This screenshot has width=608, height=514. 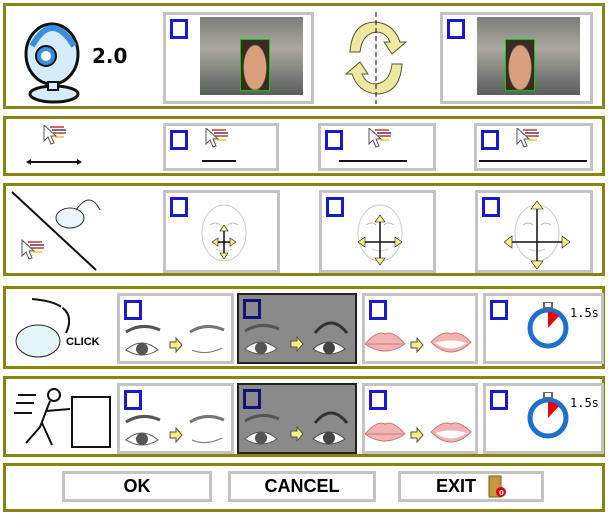 I want to click on drag-dwell-option: 1.5s, so click(x=543, y=418).